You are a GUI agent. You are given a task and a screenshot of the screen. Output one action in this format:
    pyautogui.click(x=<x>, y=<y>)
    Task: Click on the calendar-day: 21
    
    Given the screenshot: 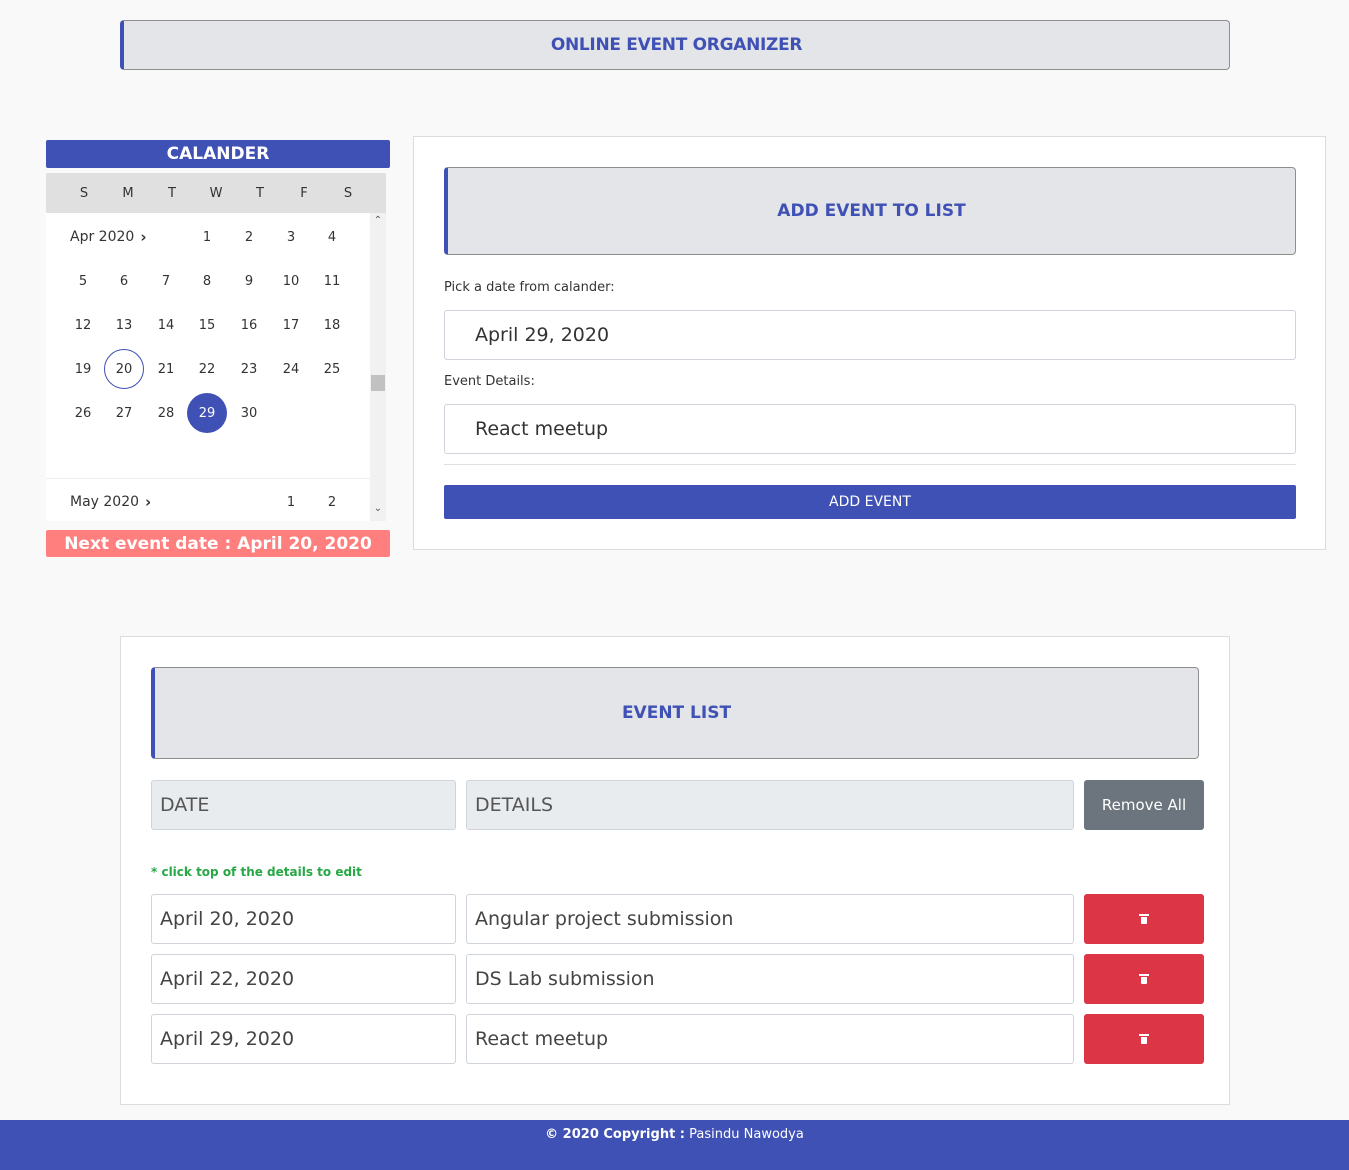 What is the action you would take?
    pyautogui.click(x=166, y=369)
    